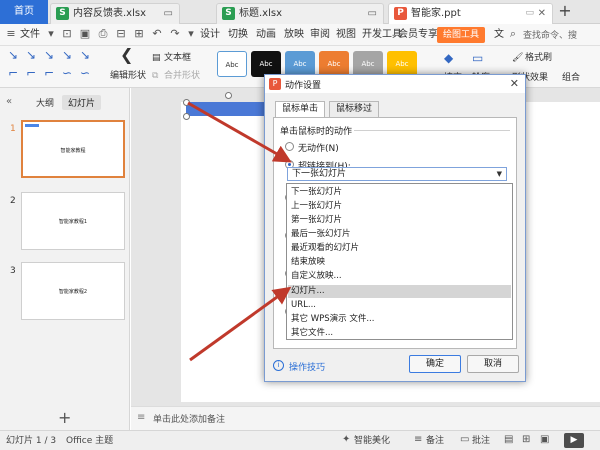 This screenshot has width=600, height=450. Describe the element at coordinates (67, 34) in the screenshot. I see `open-icon: ⊡` at that location.